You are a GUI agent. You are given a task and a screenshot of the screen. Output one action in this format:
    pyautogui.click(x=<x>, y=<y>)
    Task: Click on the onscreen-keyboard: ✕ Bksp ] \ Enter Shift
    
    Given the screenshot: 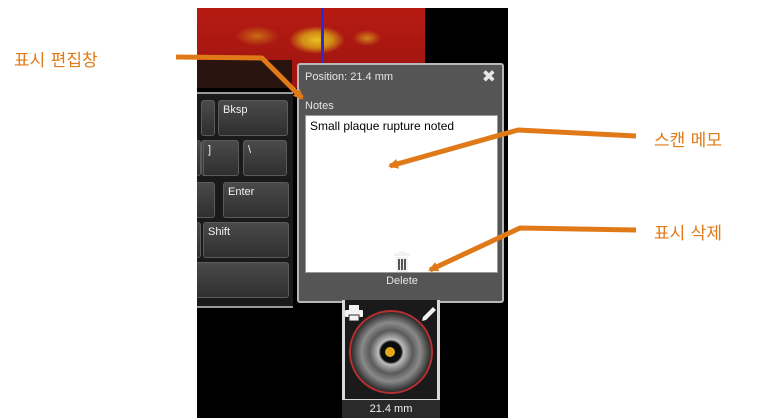 What is the action you would take?
    pyautogui.click(x=245, y=200)
    